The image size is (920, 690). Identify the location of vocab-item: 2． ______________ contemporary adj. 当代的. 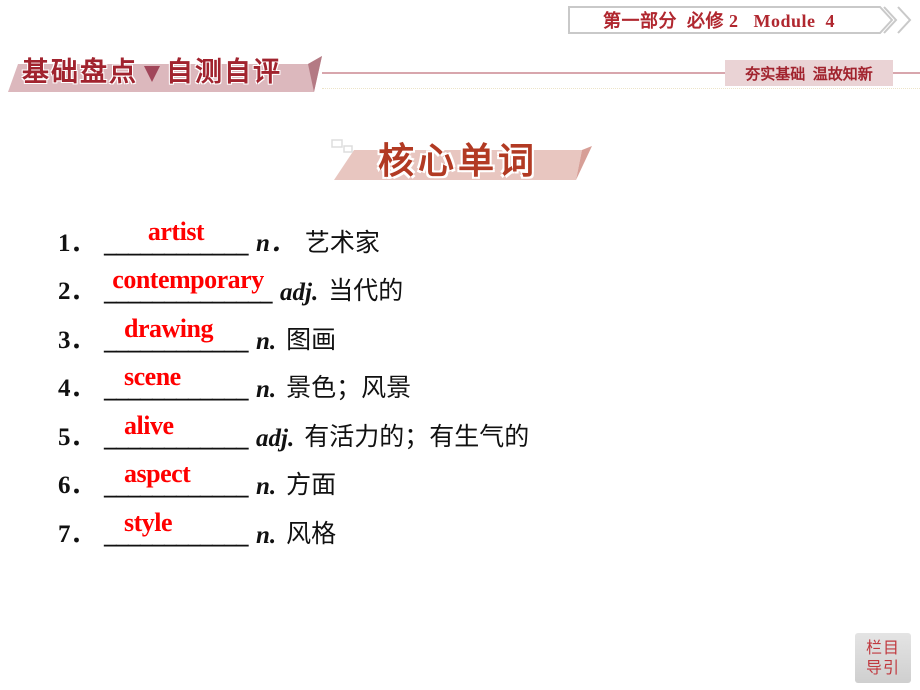
(293, 283).